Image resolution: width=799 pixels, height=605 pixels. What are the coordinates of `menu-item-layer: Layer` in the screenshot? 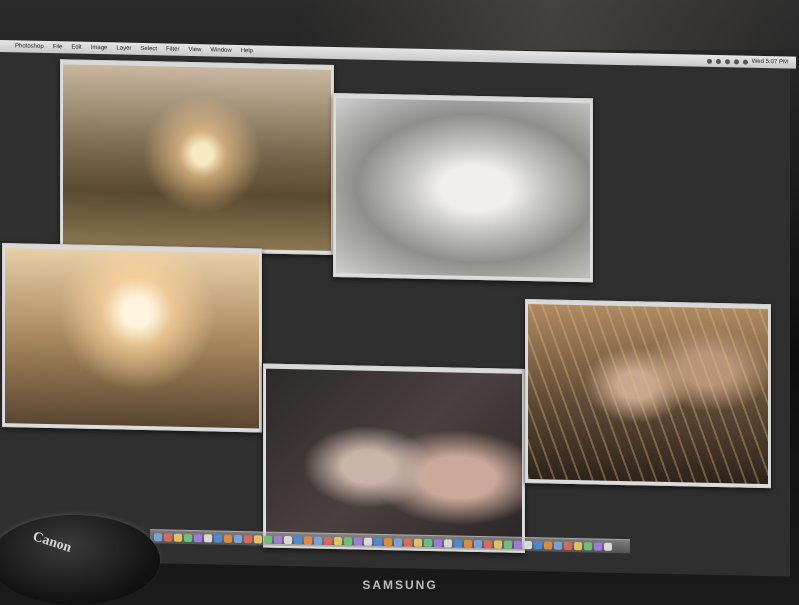 It's located at (123, 48).